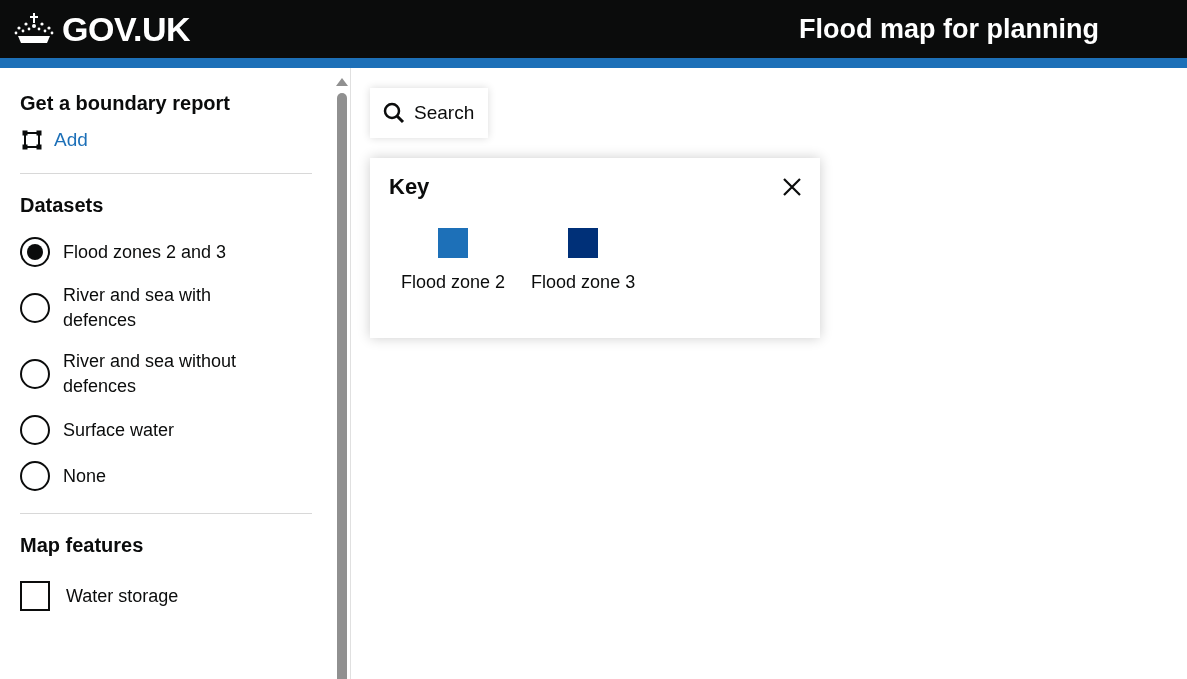 The width and height of the screenshot is (1187, 679). What do you see at coordinates (126, 103) in the screenshot?
I see `section-heading: Get a boundary report` at bounding box center [126, 103].